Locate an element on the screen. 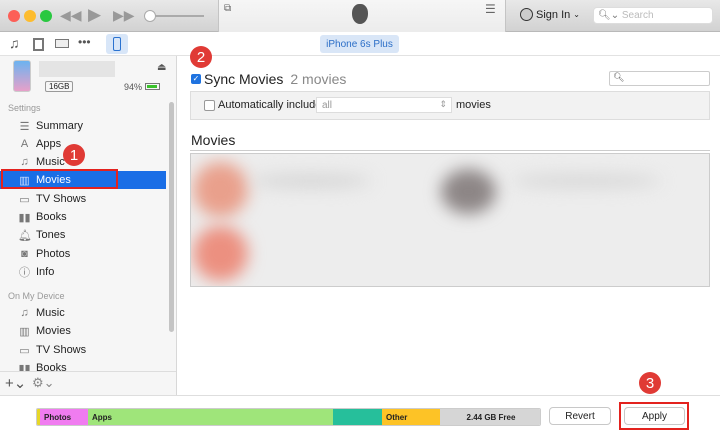 This screenshot has height=435, width=720. sign-in-label: Sign In is located at coordinates (553, 14).